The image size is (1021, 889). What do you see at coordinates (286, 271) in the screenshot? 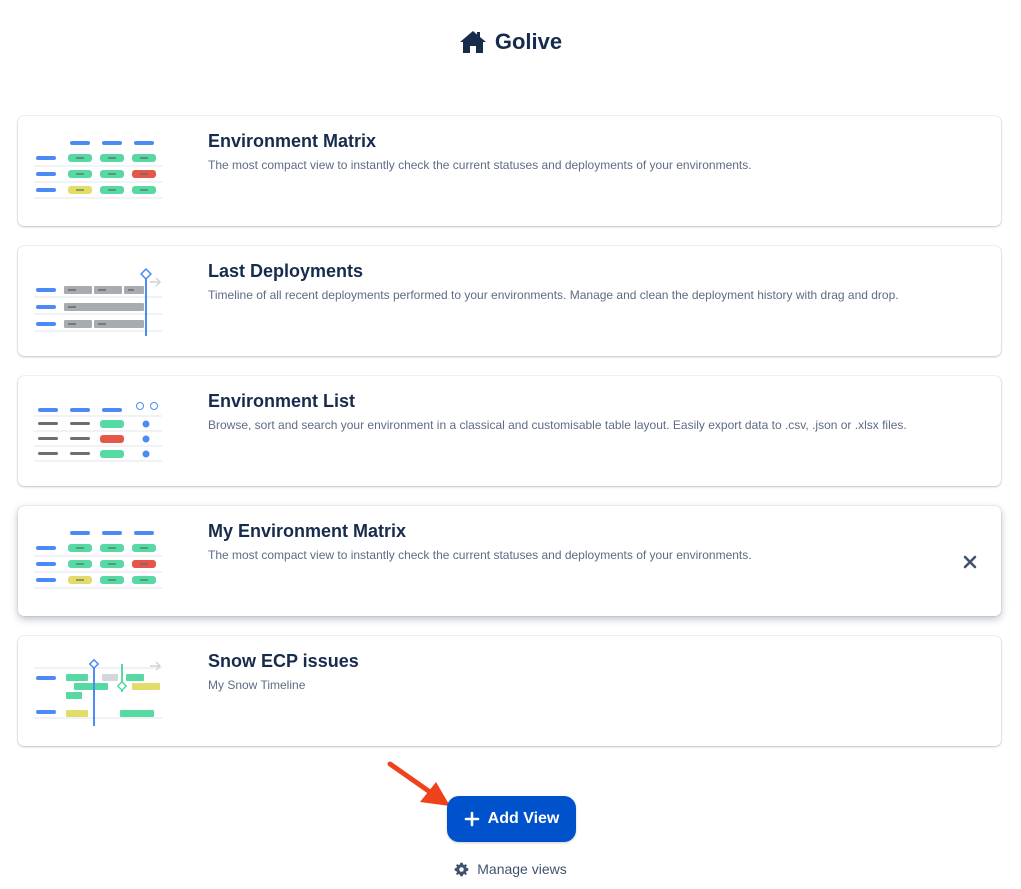
I see `view-title: Last Deployments` at bounding box center [286, 271].